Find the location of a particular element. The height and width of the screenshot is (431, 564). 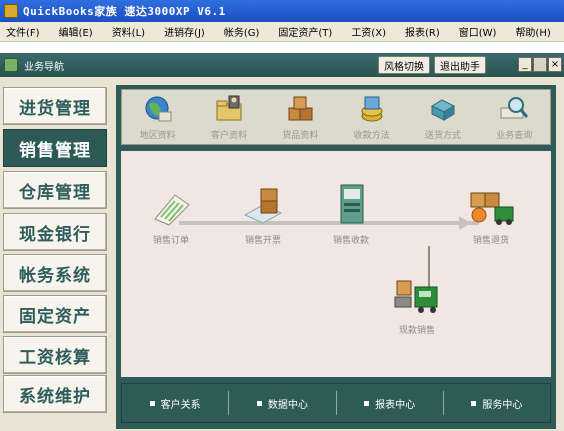

bottom-bar: 客户关系 数据中心 报表中心 服务中心 is located at coordinates (336, 403).